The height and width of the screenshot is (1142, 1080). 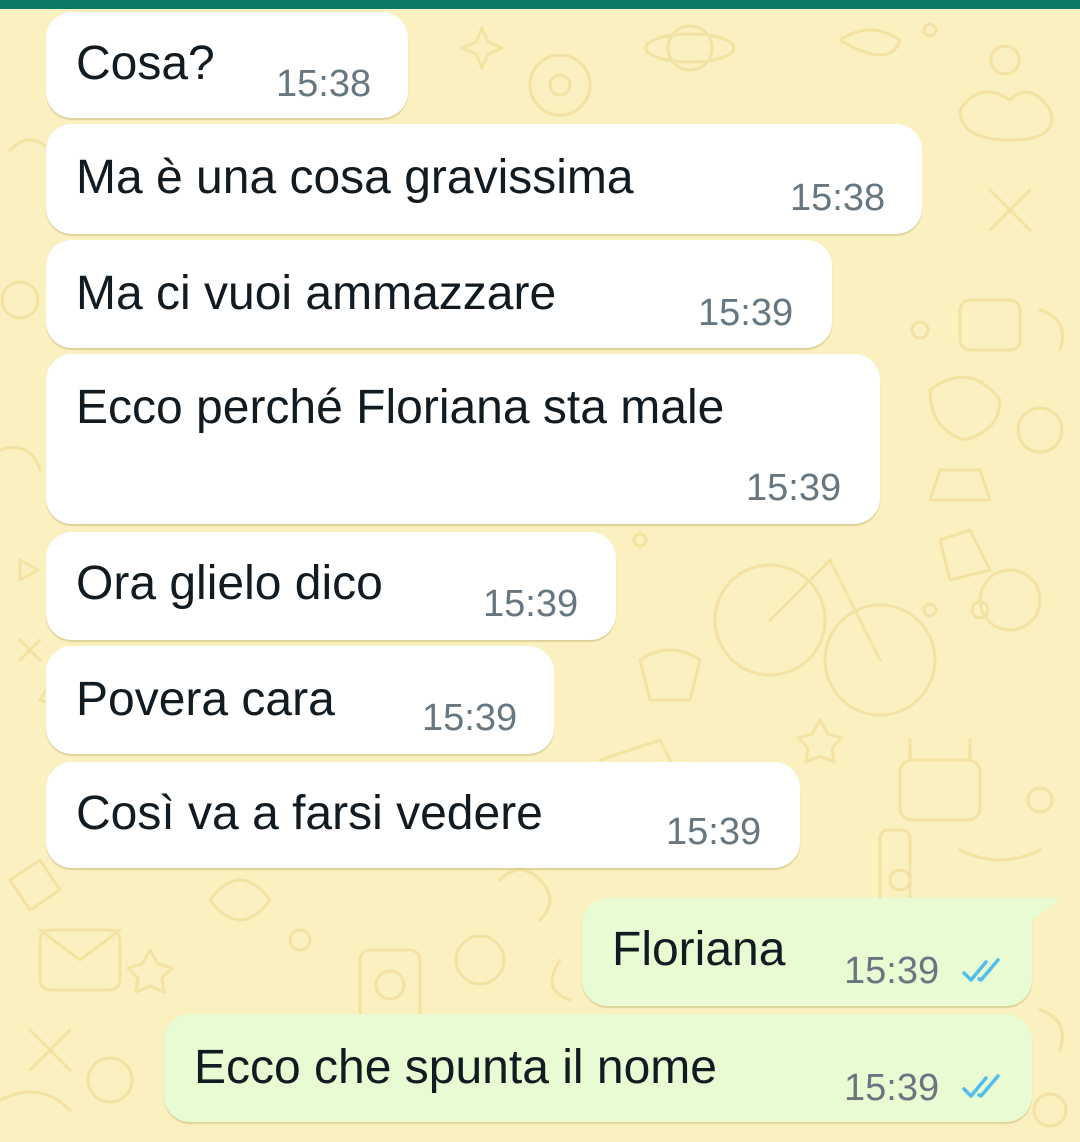 I want to click on message-bubble-outgoing: Ecco che spunta il nome 15:39, so click(x=598, y=1068).